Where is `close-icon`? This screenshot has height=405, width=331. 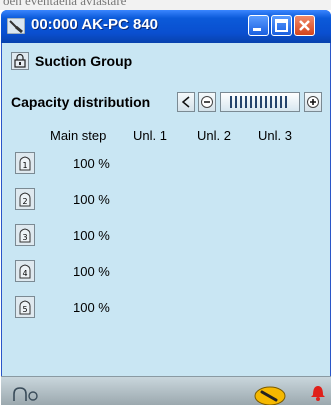 close-icon is located at coordinates (304, 25).